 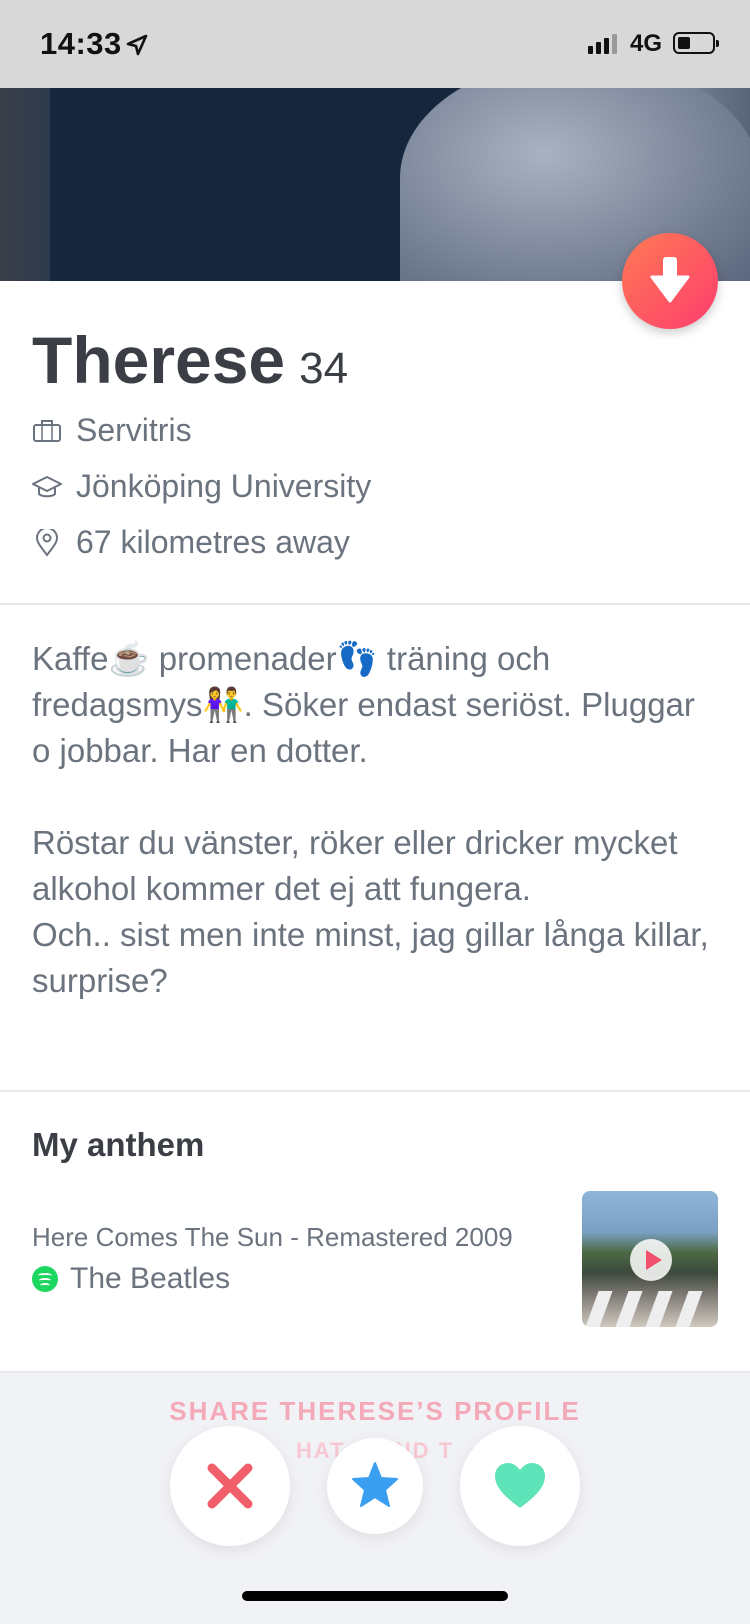 What do you see at coordinates (696, 43) in the screenshot?
I see `battery-icon` at bounding box center [696, 43].